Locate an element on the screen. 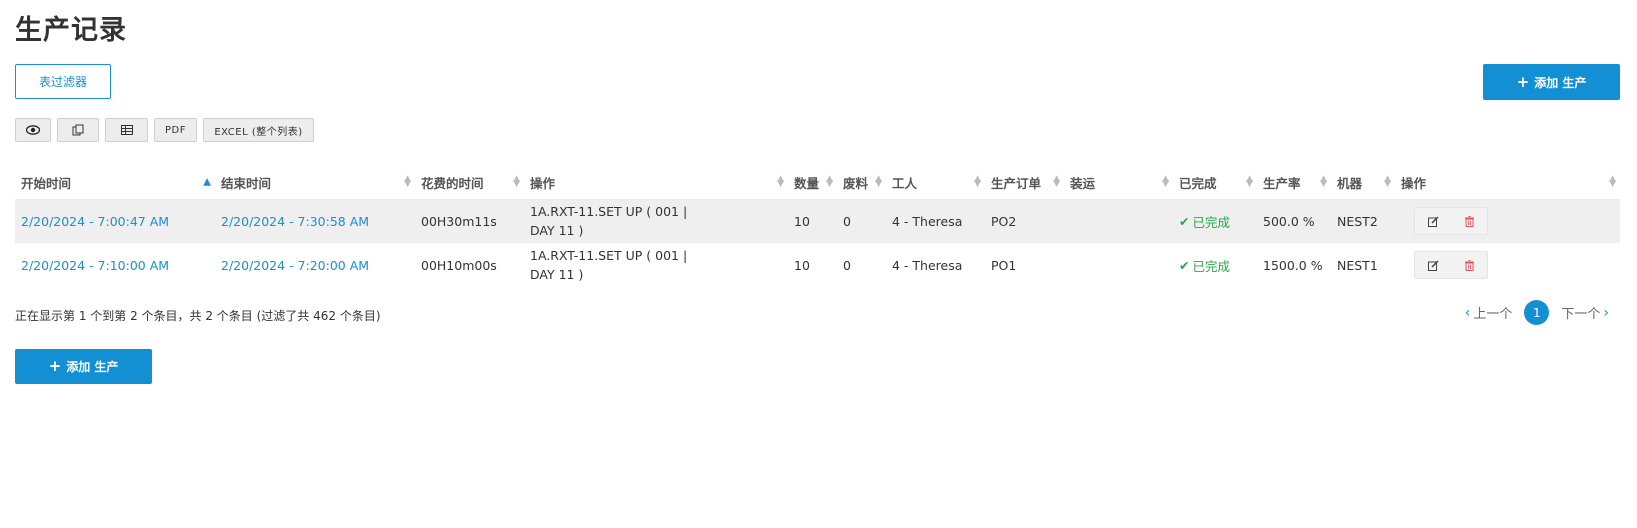 The height and width of the screenshot is (528, 1637). machine-cell: NEST2 is located at coordinates (1363, 221).